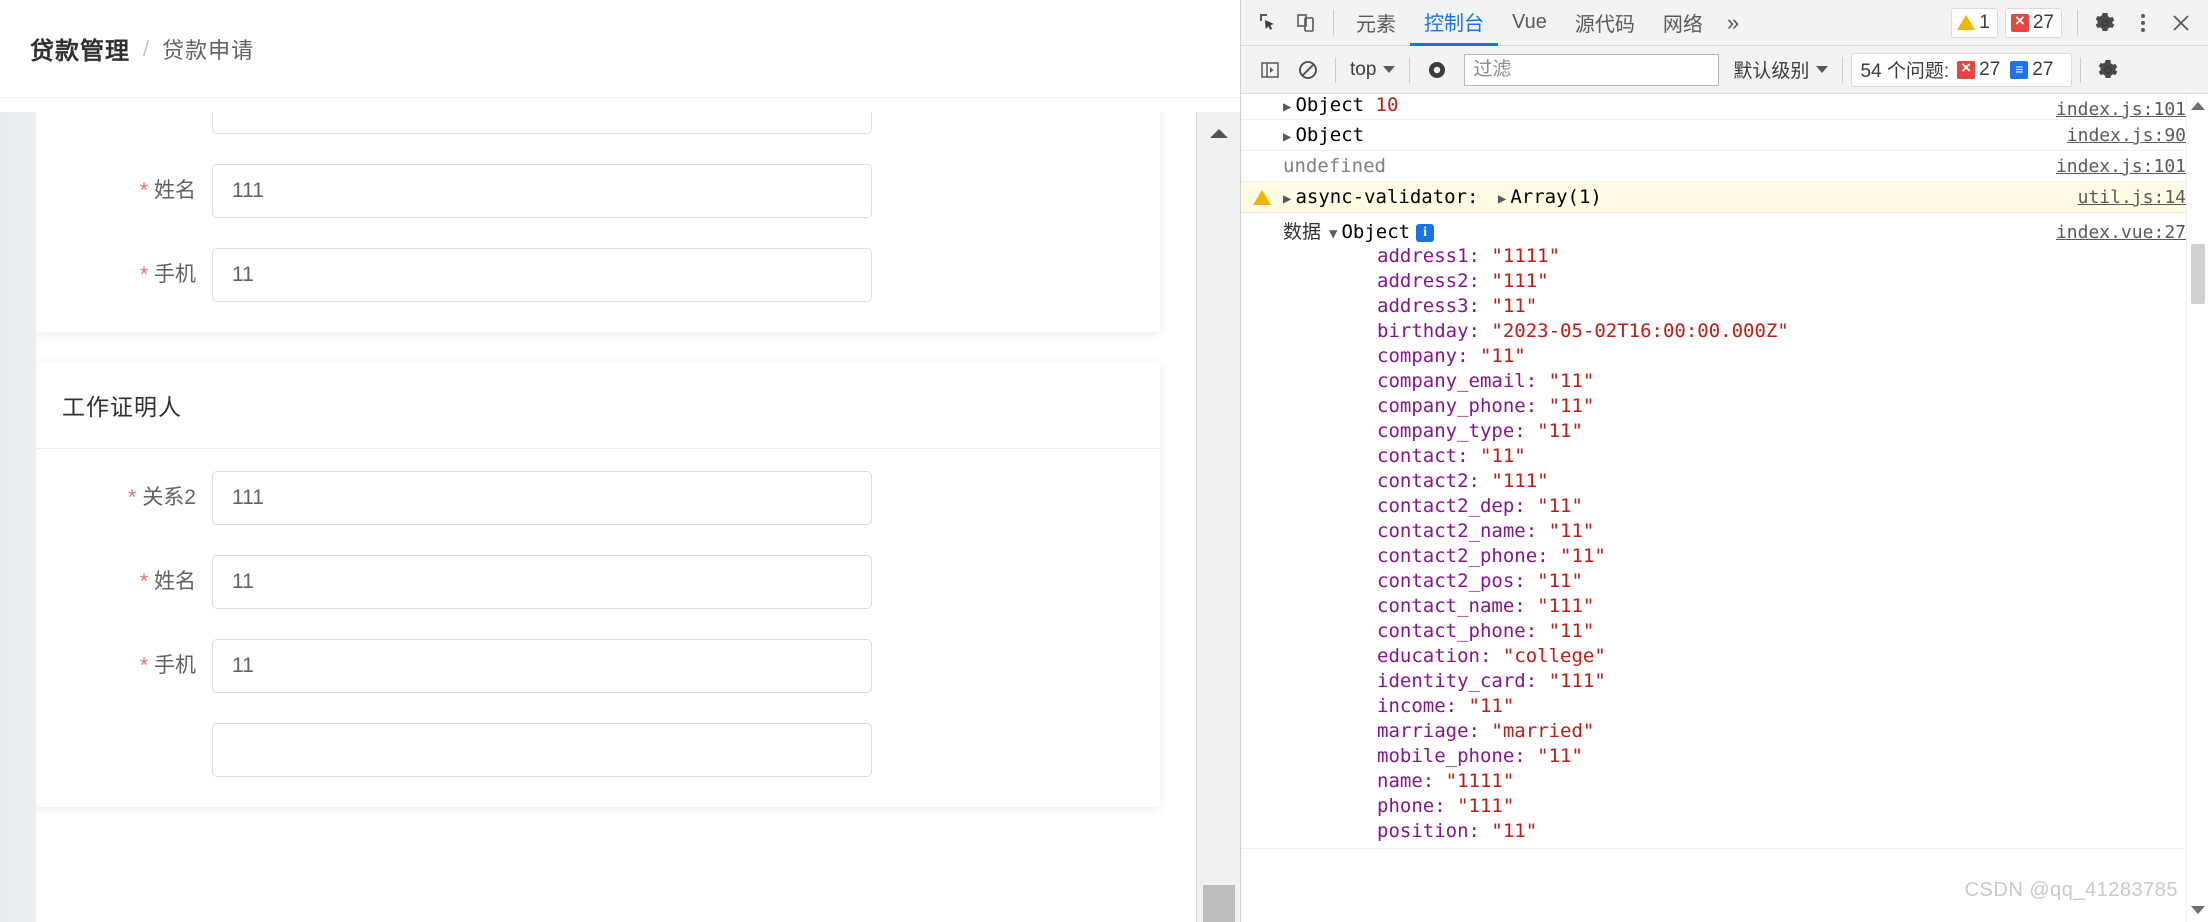  Describe the element at coordinates (1974, 22) in the screenshot. I see `warning-count-badge: 1` at that location.